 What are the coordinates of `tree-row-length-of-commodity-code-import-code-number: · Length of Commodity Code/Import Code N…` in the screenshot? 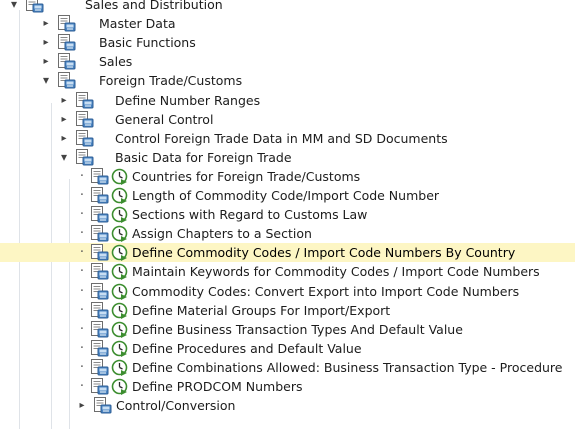 It's located at (287, 195).